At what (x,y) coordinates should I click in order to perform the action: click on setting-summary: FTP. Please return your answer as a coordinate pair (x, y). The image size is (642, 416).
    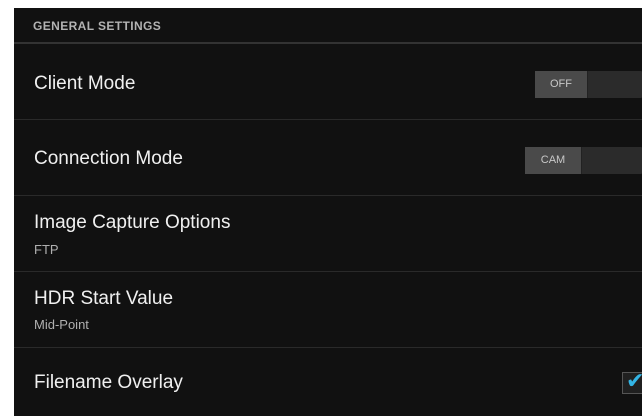
    Looking at the image, I should click on (46, 249).